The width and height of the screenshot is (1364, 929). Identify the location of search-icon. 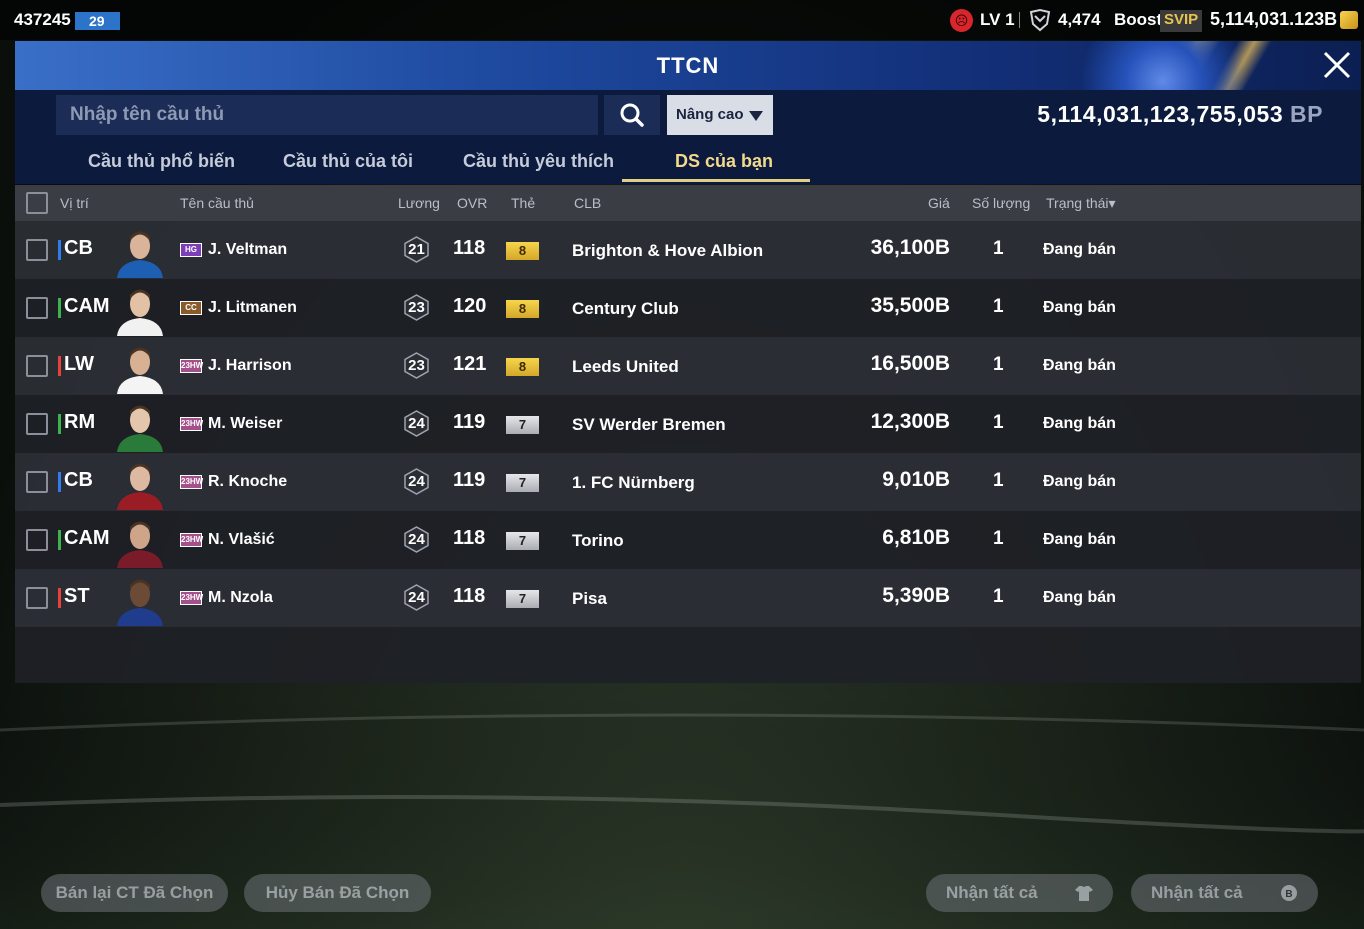
(632, 115).